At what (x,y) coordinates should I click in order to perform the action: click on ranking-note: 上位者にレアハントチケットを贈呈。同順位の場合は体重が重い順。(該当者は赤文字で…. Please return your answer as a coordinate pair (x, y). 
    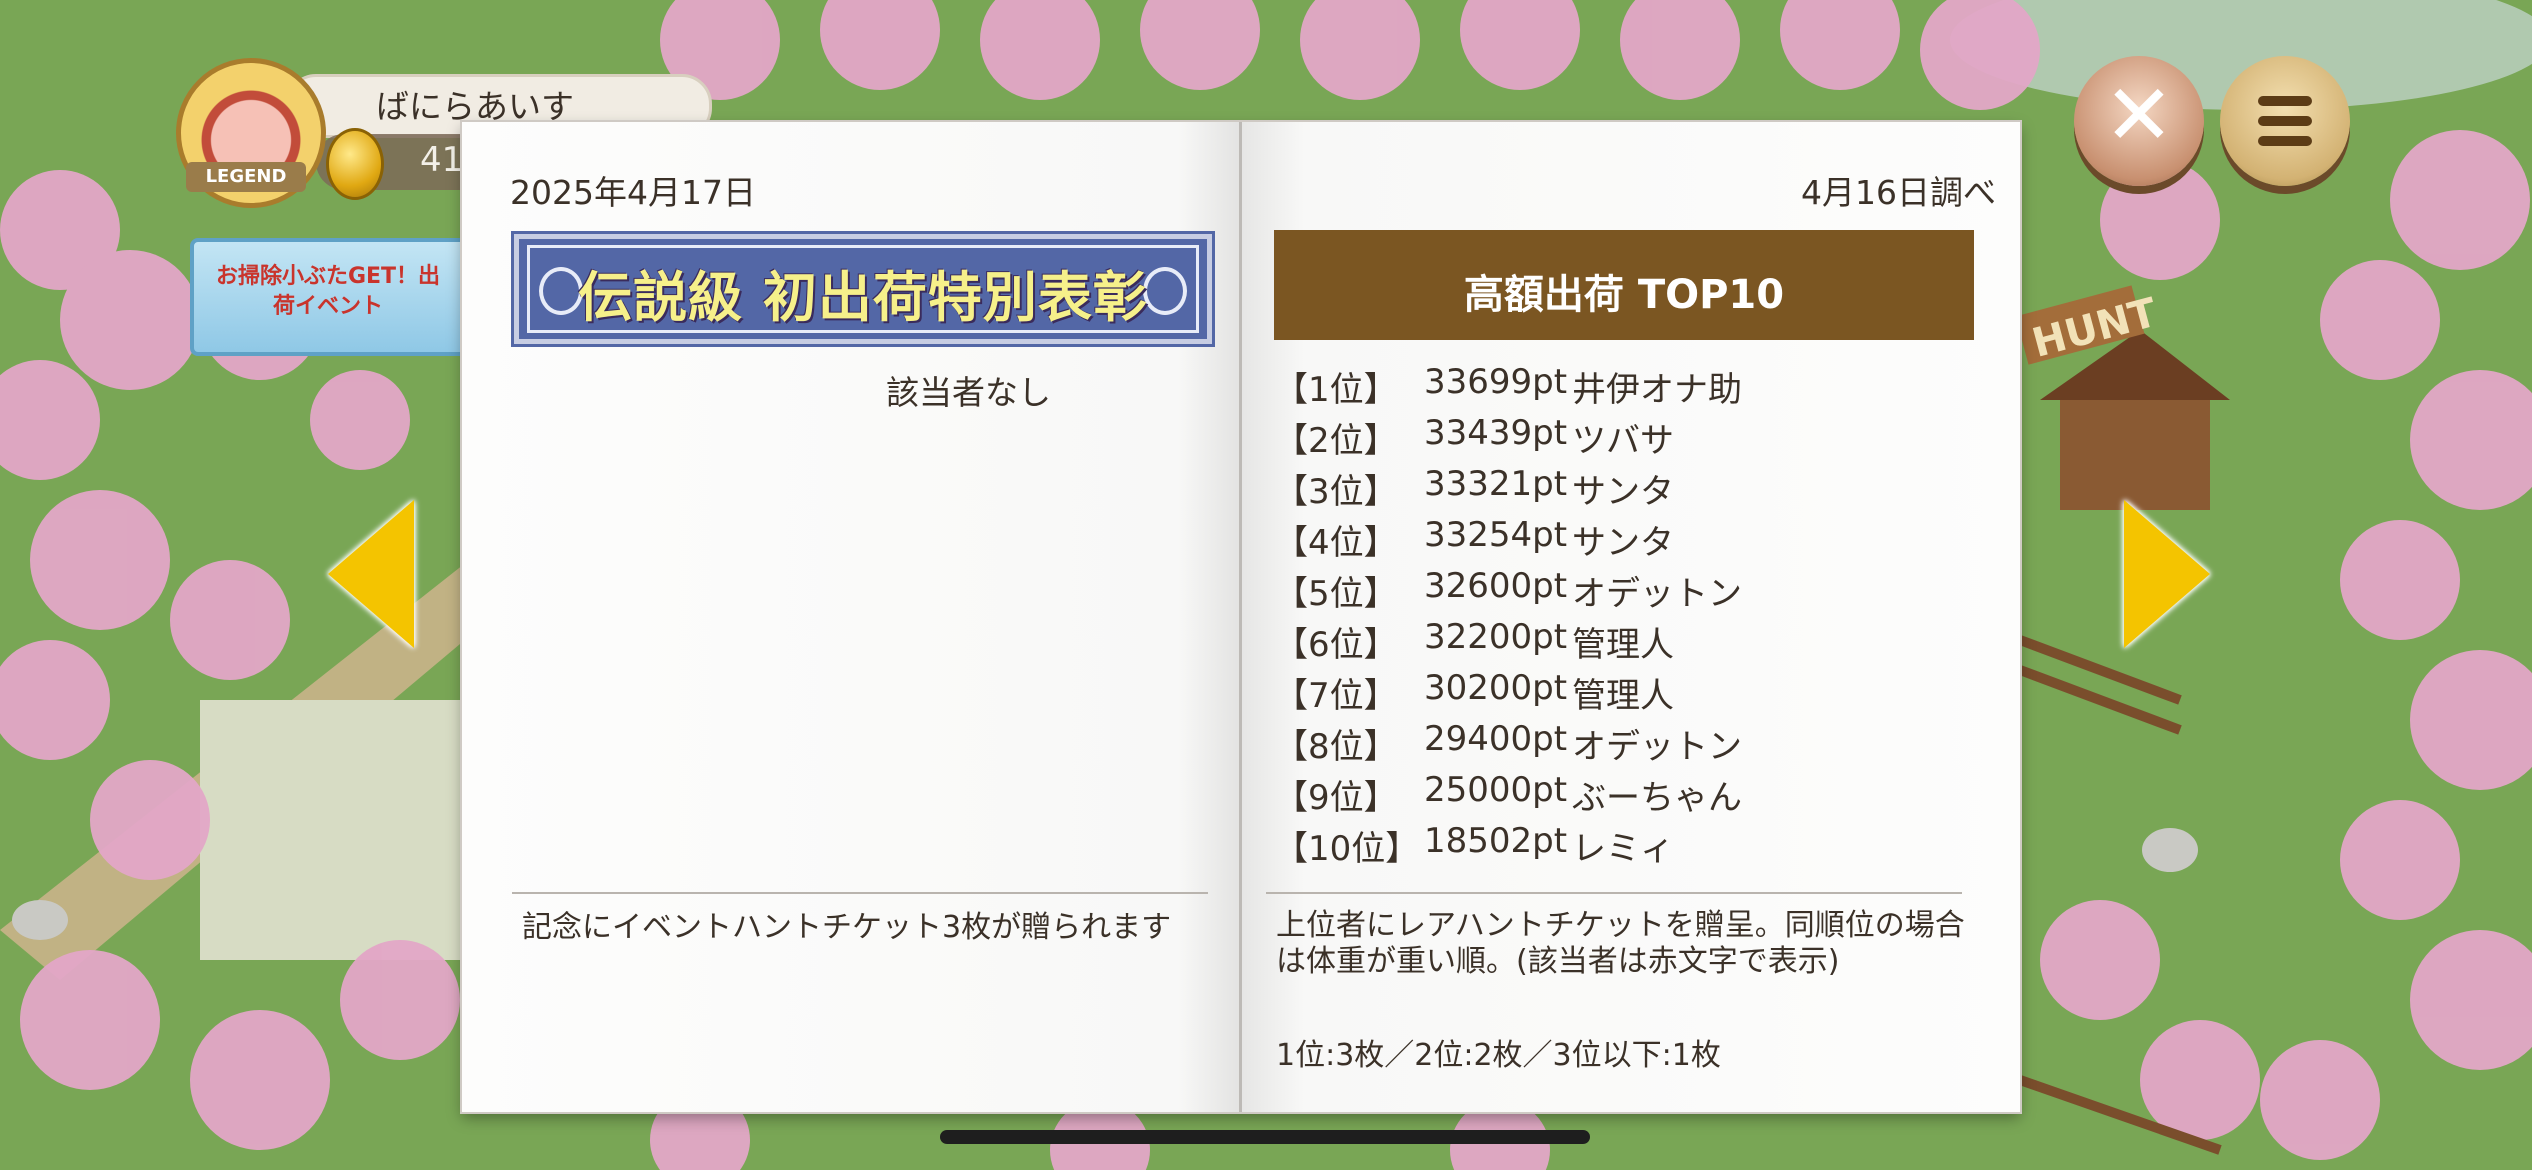
    Looking at the image, I should click on (1620, 943).